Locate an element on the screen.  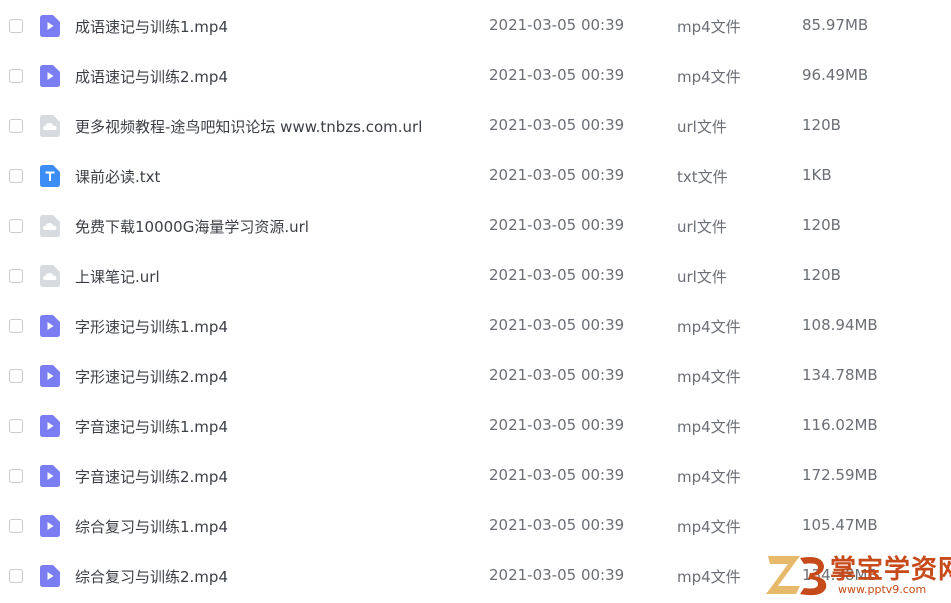
file-name: 字音速记与训练2.mp4 is located at coordinates (151, 476).